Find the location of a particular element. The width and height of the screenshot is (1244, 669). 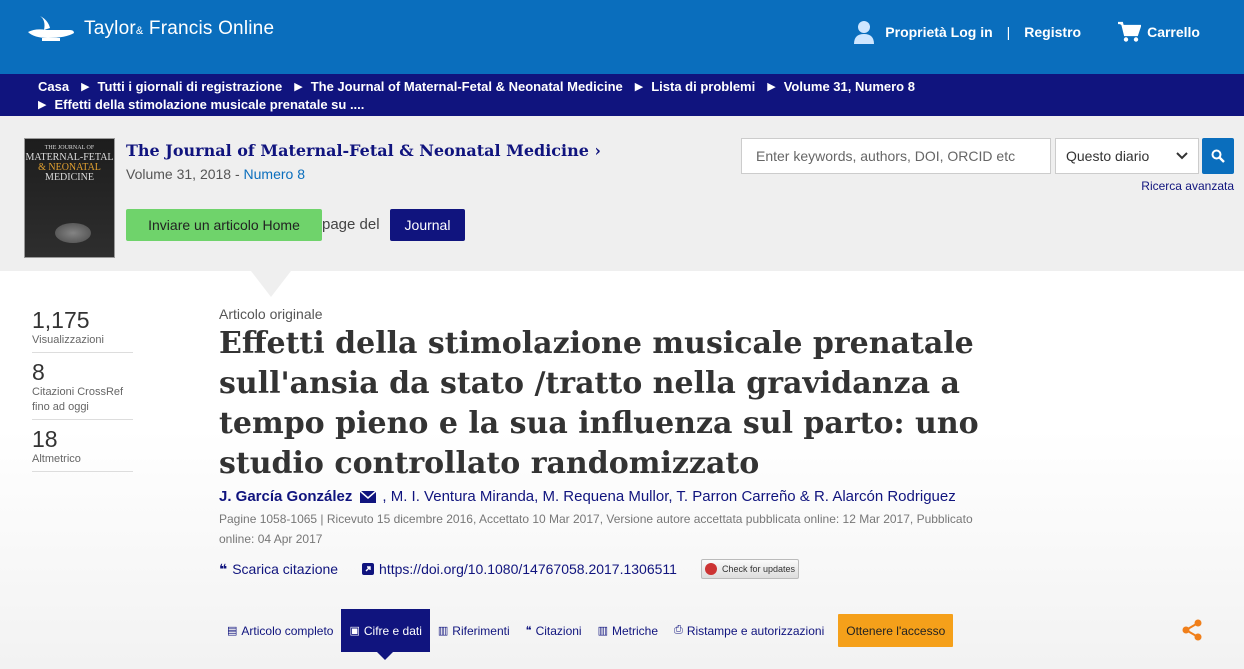

header-pointer is located at coordinates (271, 284).